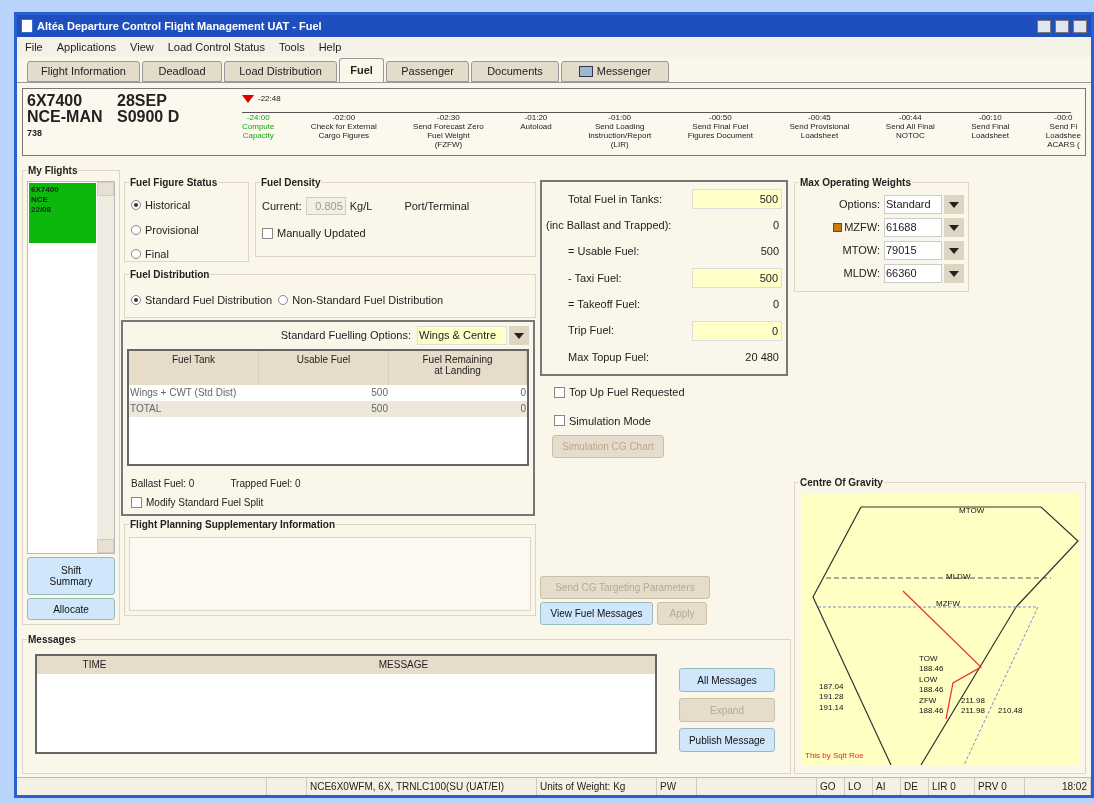 This screenshot has width=1094, height=803. I want to click on close-icon, so click(1080, 26).